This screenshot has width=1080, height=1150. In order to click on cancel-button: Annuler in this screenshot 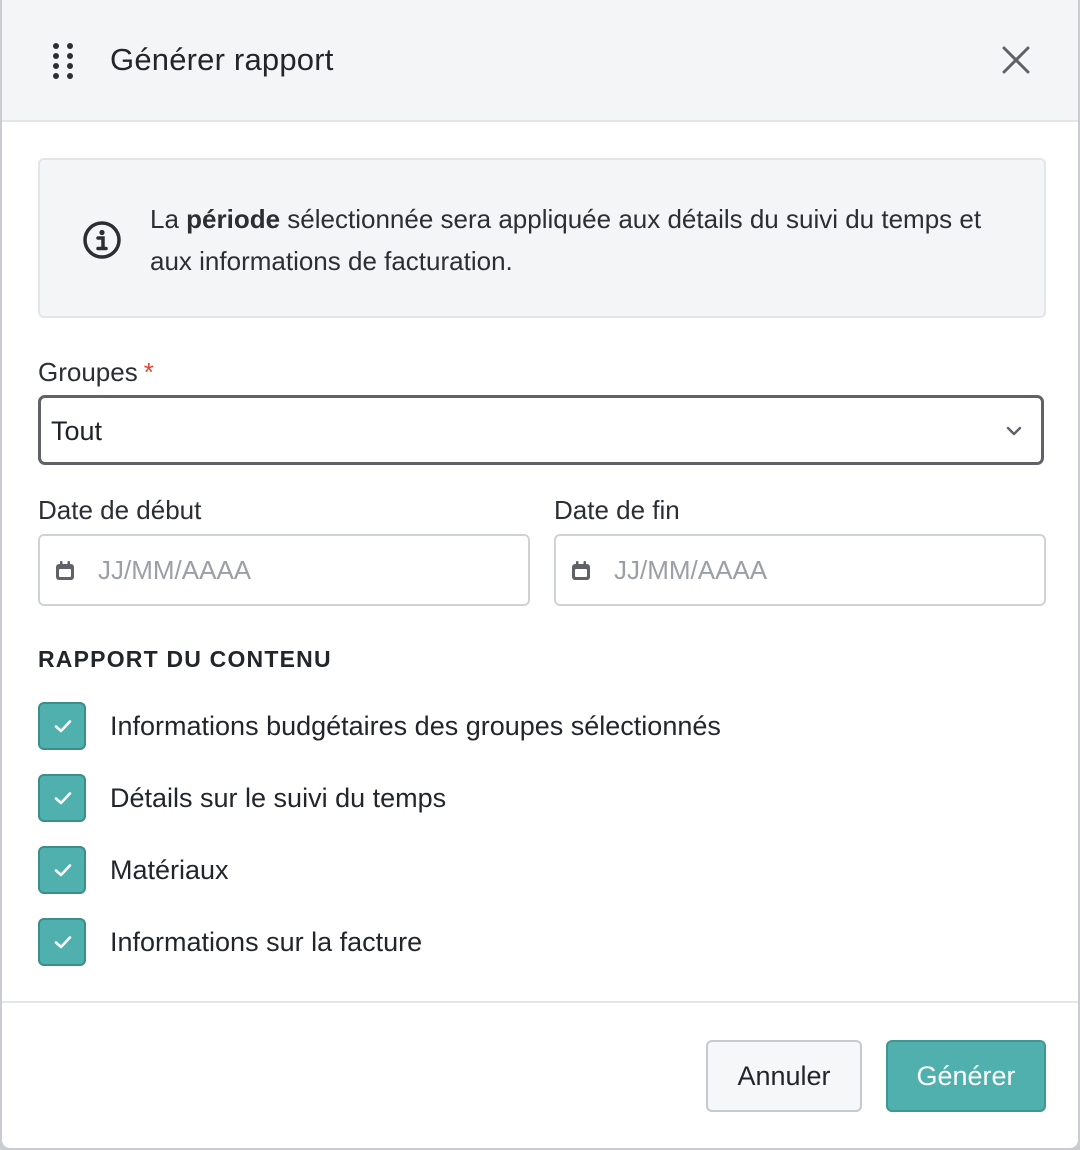, I will do `click(784, 1076)`.